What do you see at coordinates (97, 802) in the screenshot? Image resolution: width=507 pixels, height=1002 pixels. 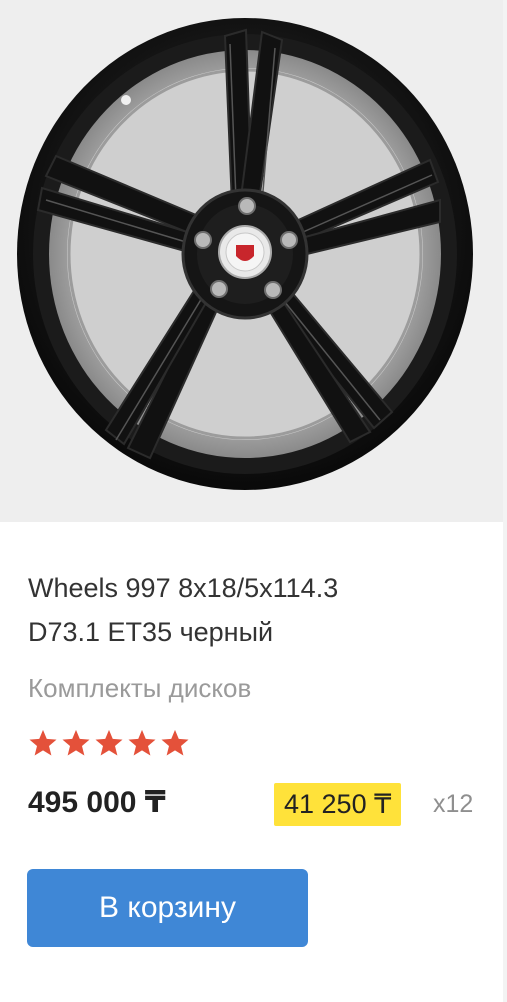 I see `product-price: 495 000 ₸` at bounding box center [97, 802].